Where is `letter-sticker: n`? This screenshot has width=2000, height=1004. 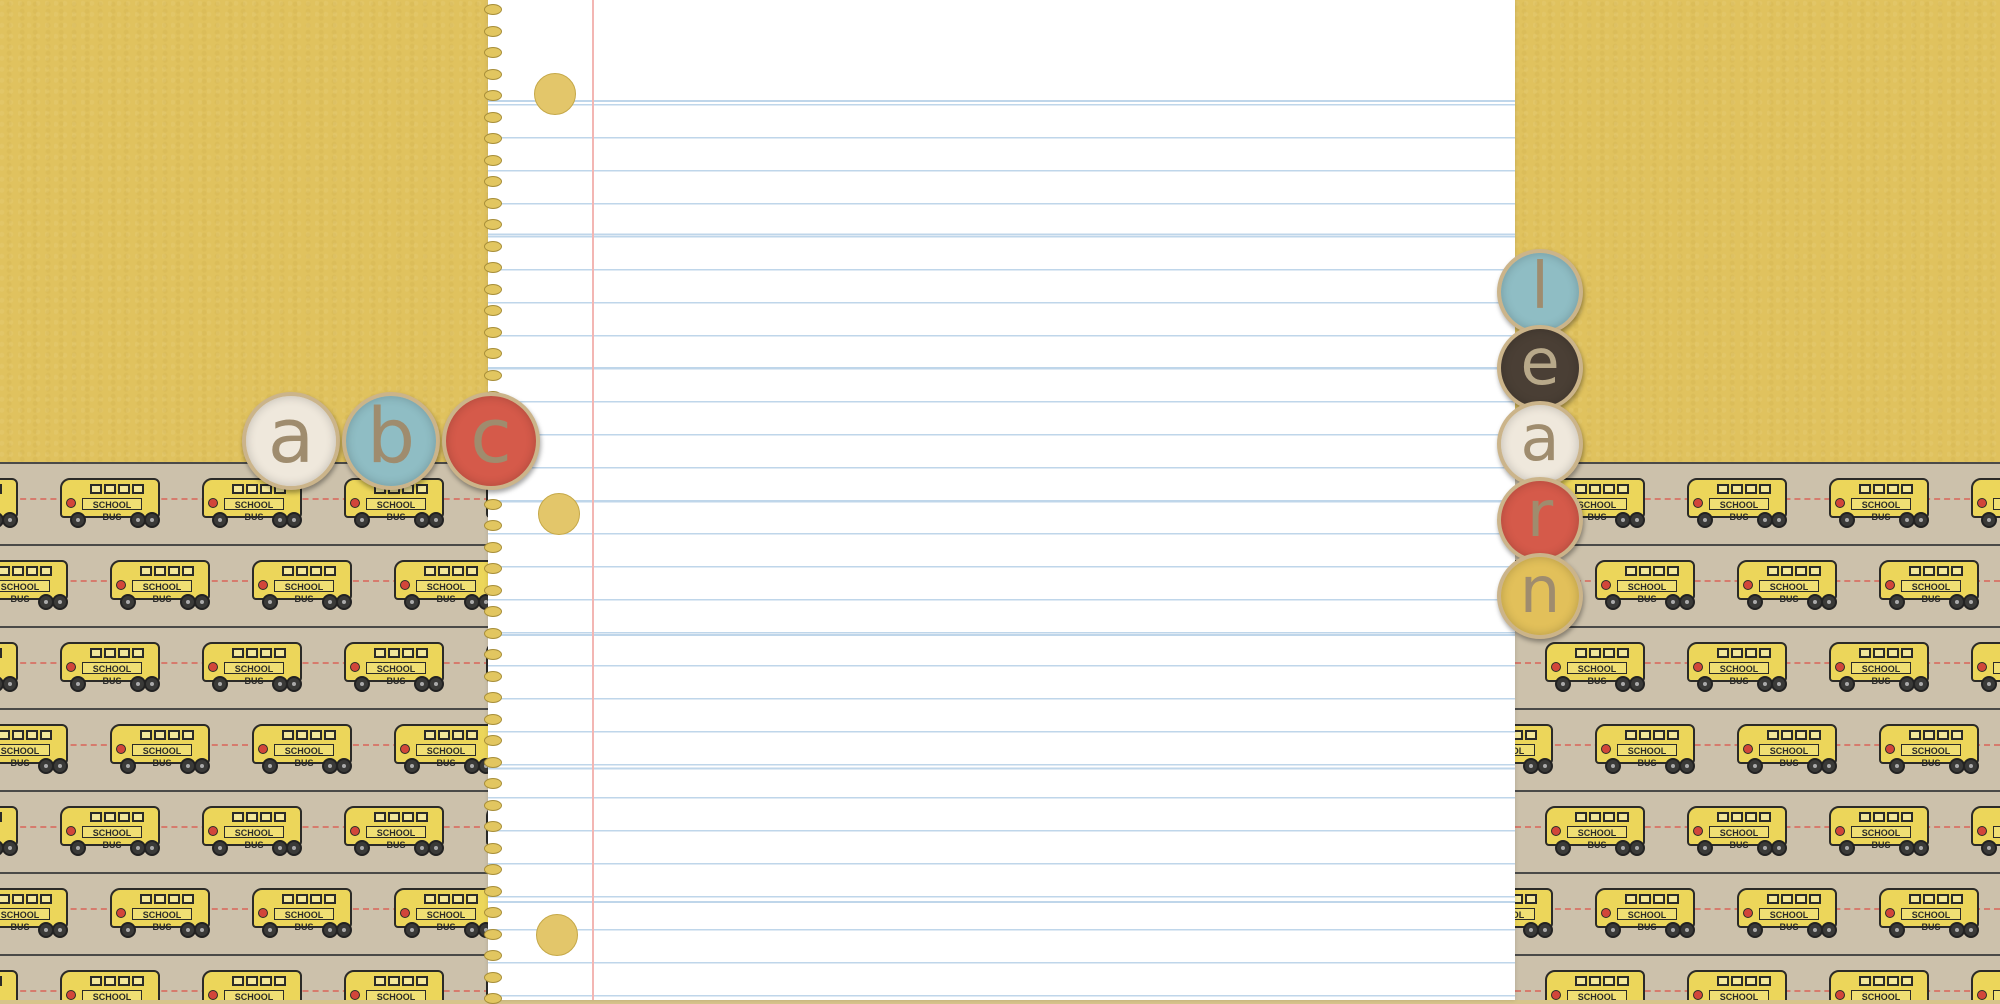
letter-sticker: n is located at coordinates (1540, 596).